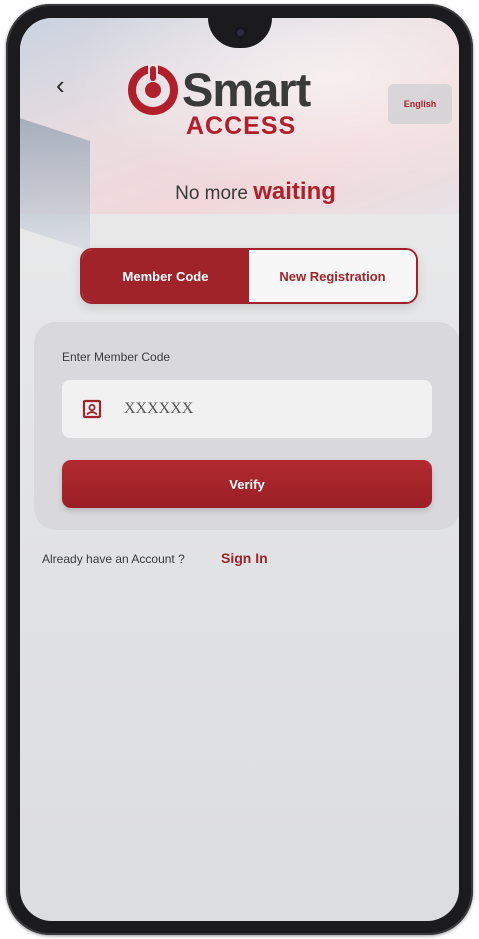  Describe the element at coordinates (92, 409) in the screenshot. I see `id-card-icon` at that location.